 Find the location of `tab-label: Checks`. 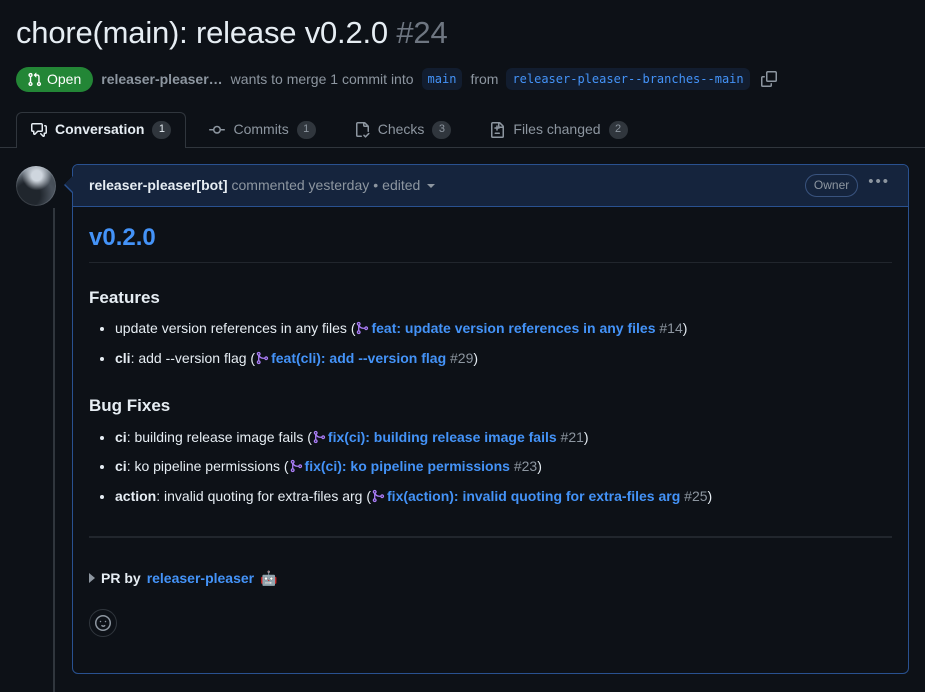

tab-label: Checks is located at coordinates (401, 129).